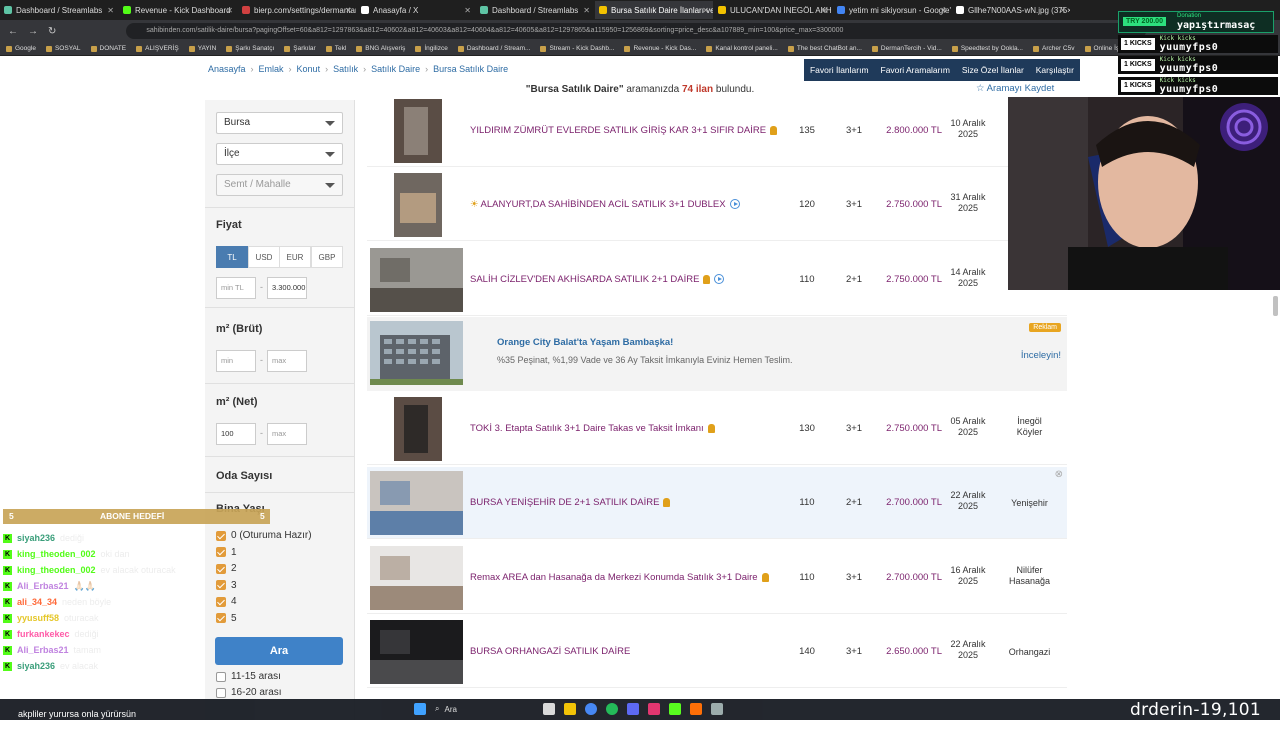 The width and height of the screenshot is (1280, 740). Describe the element at coordinates (420, 709) in the screenshot. I see `windows-start-icon` at that location.